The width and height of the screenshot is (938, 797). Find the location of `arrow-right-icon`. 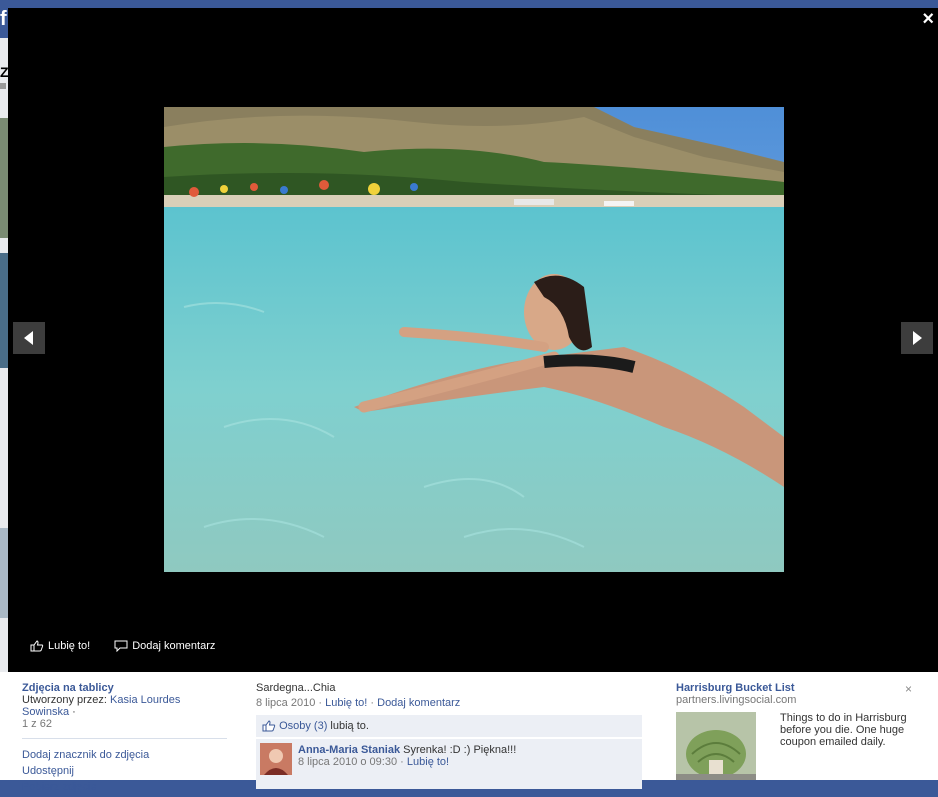

arrow-right-icon is located at coordinates (917, 338).